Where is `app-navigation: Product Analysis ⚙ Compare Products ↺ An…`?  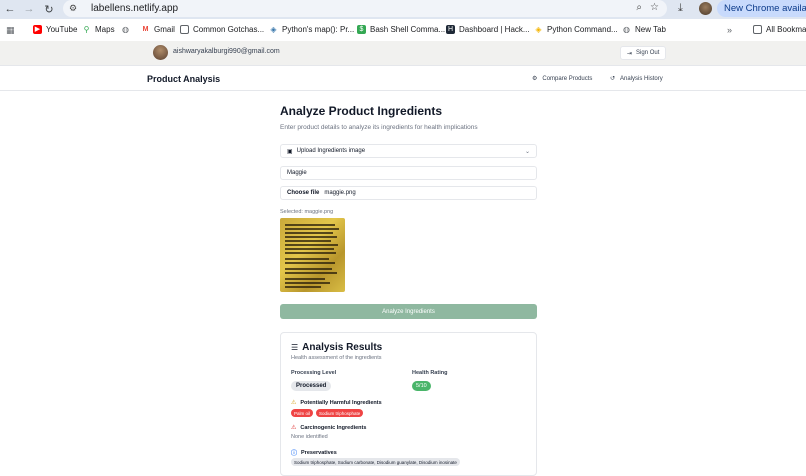 app-navigation: Product Analysis ⚙ Compare Products ↺ An… is located at coordinates (403, 79).